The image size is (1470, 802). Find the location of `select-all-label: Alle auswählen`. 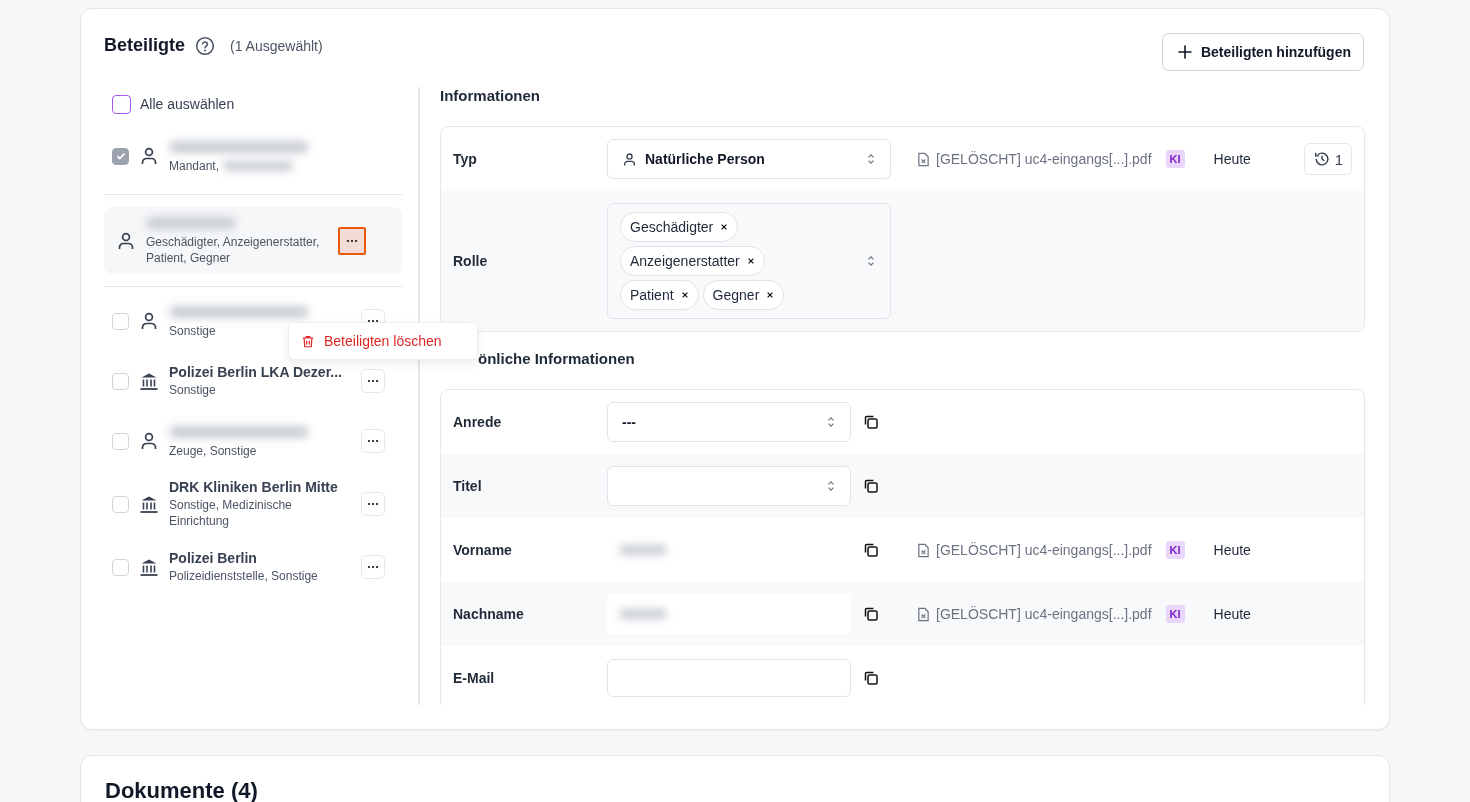

select-all-label: Alle auswählen is located at coordinates (187, 104).